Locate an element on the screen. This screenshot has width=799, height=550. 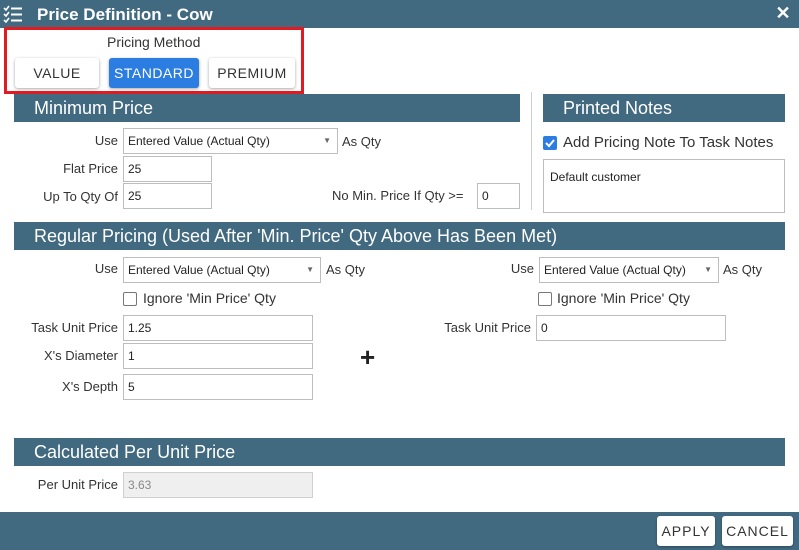
up-to-qty-input: 25 is located at coordinates (167, 196).